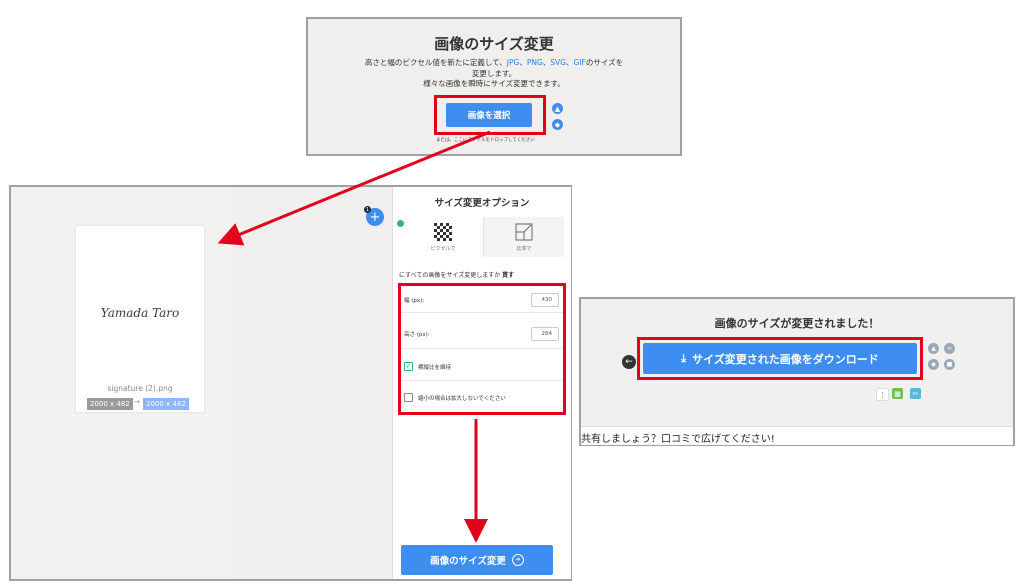 This screenshot has height=588, width=1024. I want to click on arrow-to-editor, so click(354, 188).